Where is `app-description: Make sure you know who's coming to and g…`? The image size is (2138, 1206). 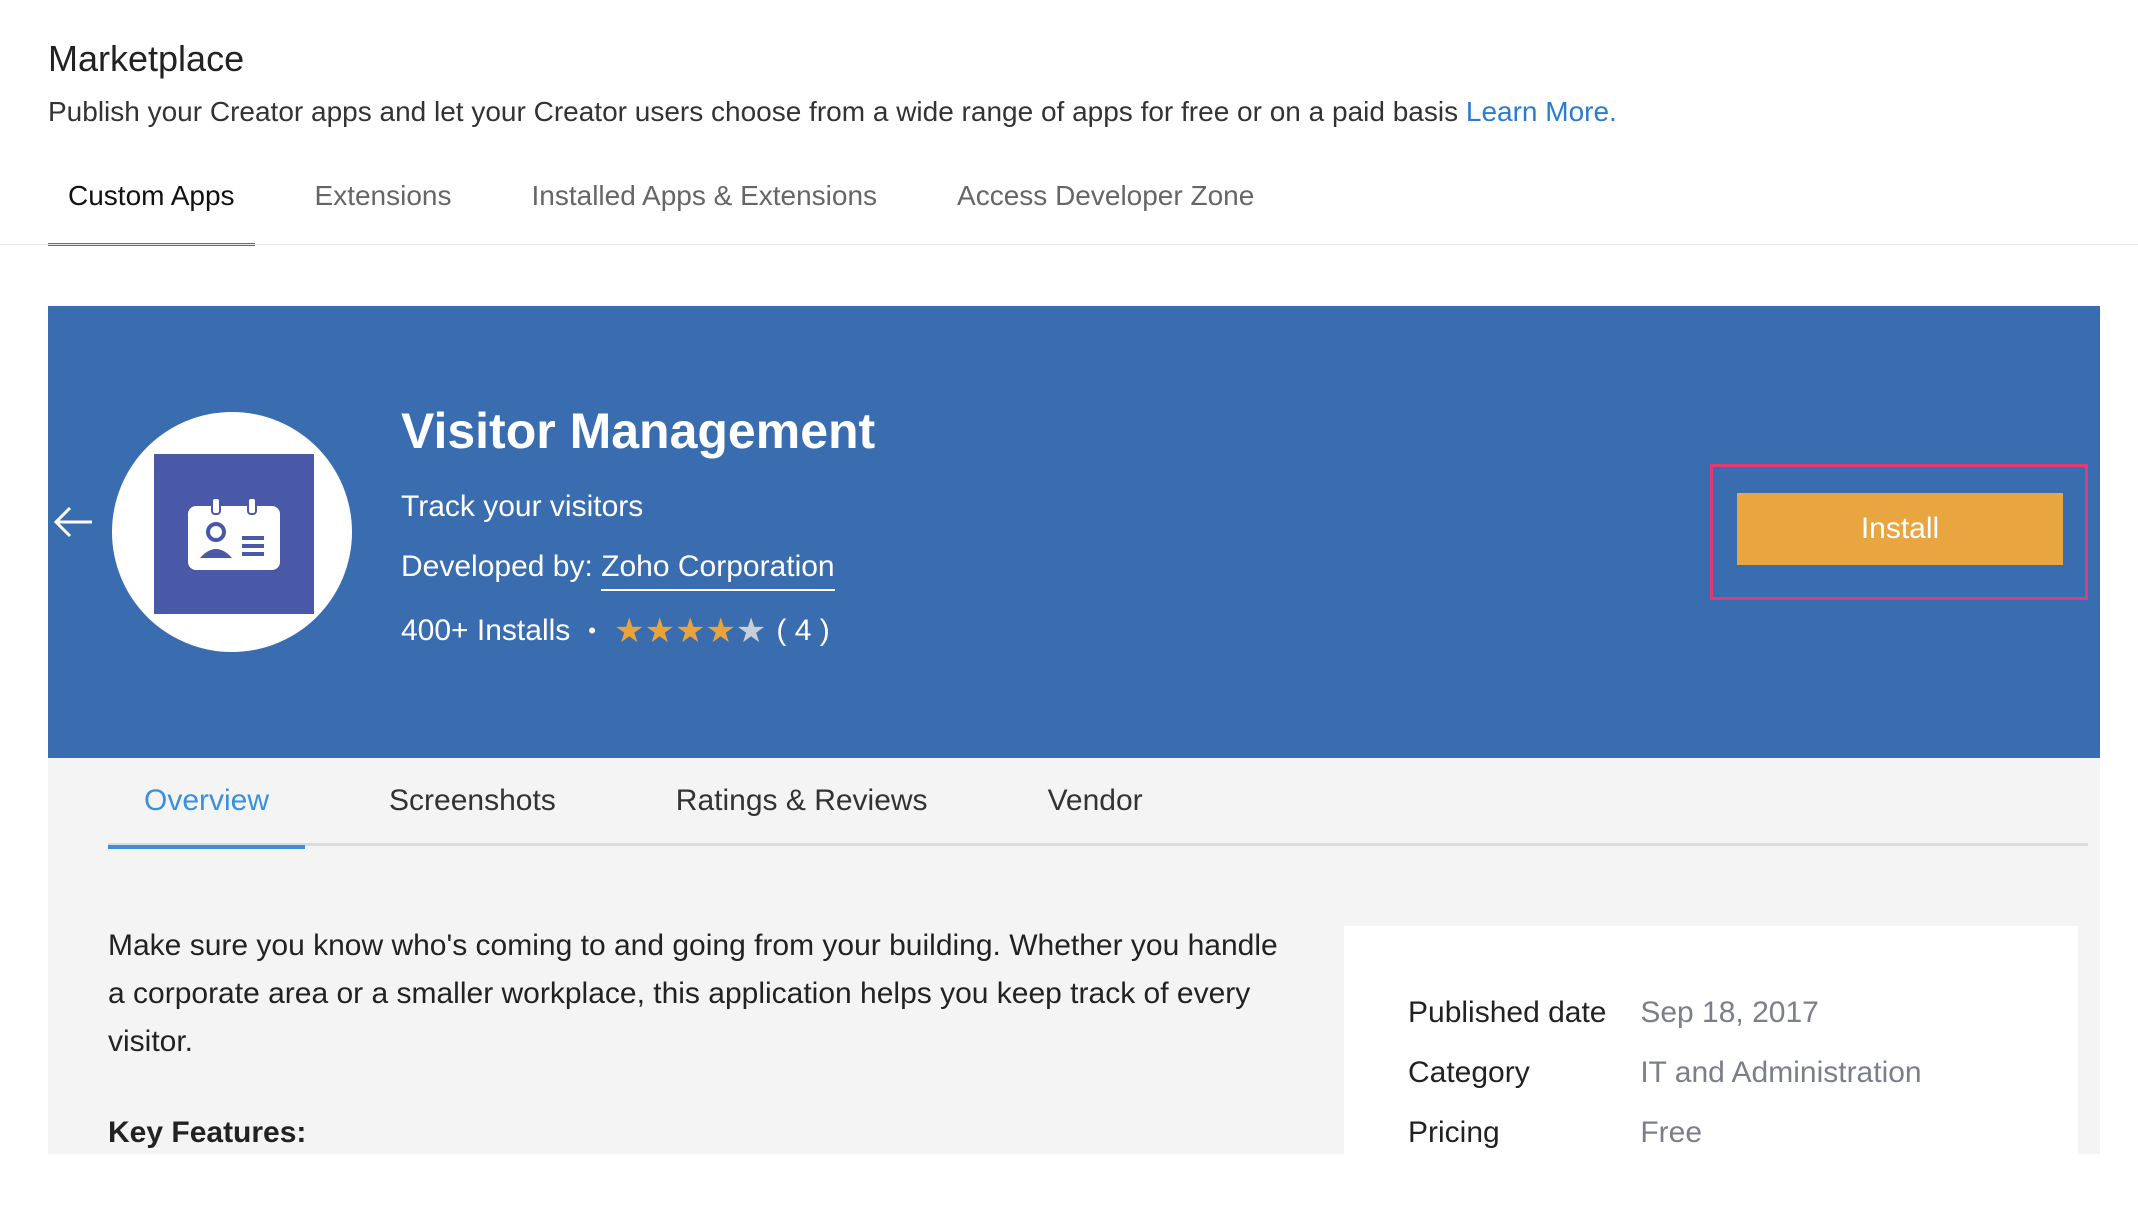
app-description: Make sure you know who's coming to and g… is located at coordinates (693, 993).